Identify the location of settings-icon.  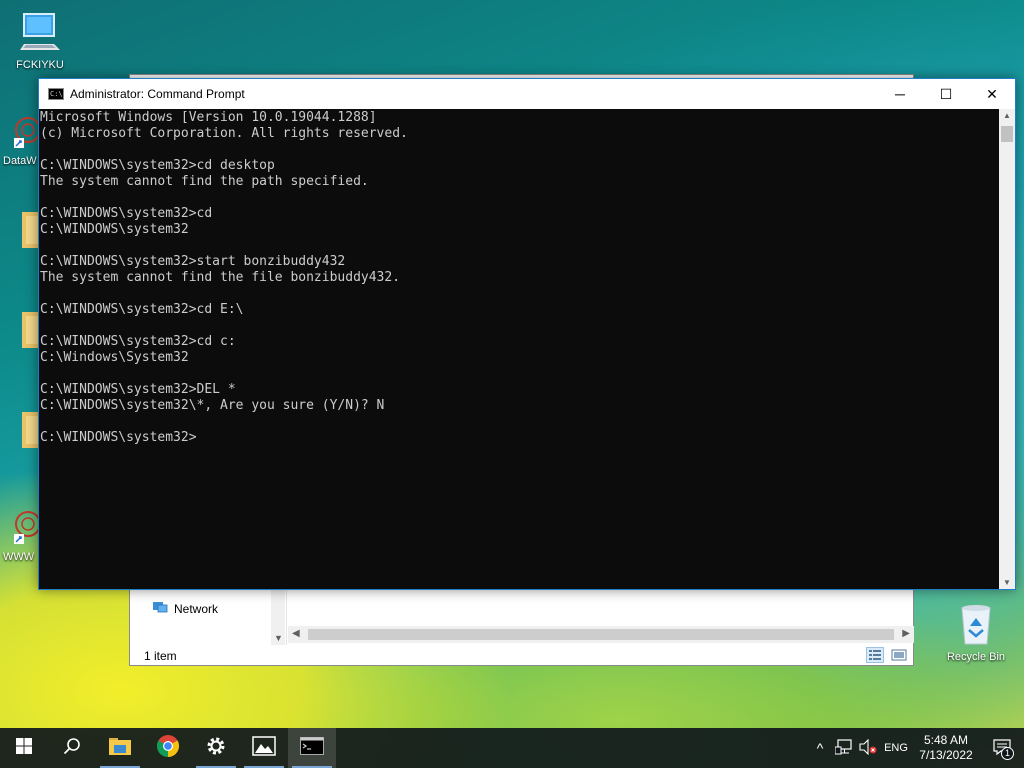
(216, 748).